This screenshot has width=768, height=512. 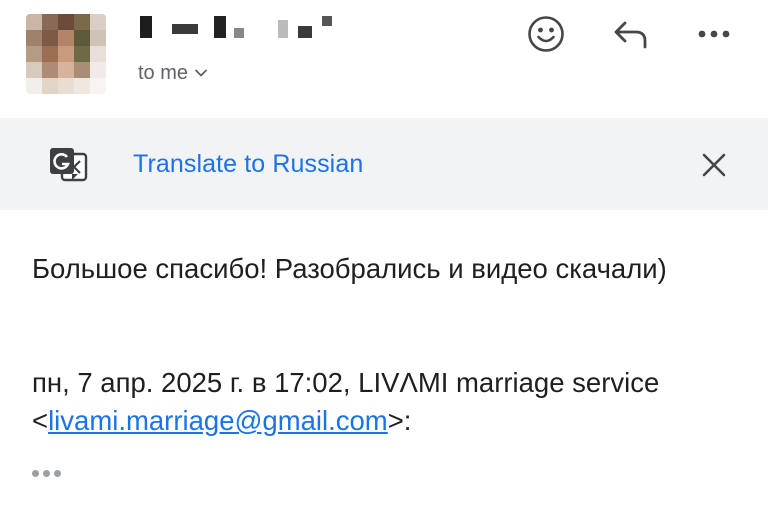 I want to click on close-translate-button, so click(x=714, y=165).